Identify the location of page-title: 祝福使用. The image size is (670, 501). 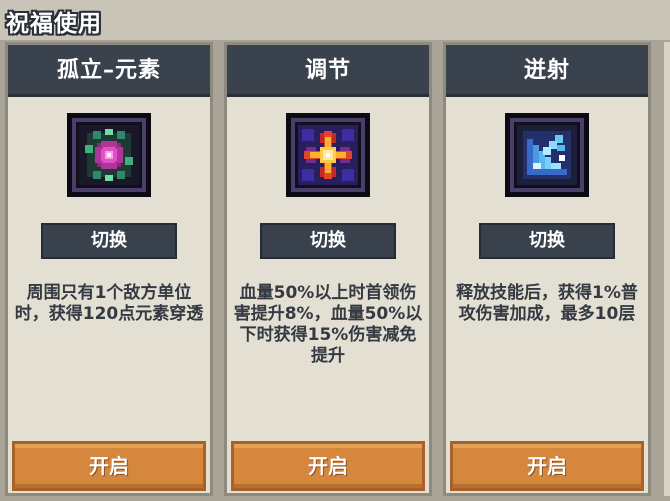
(54, 24).